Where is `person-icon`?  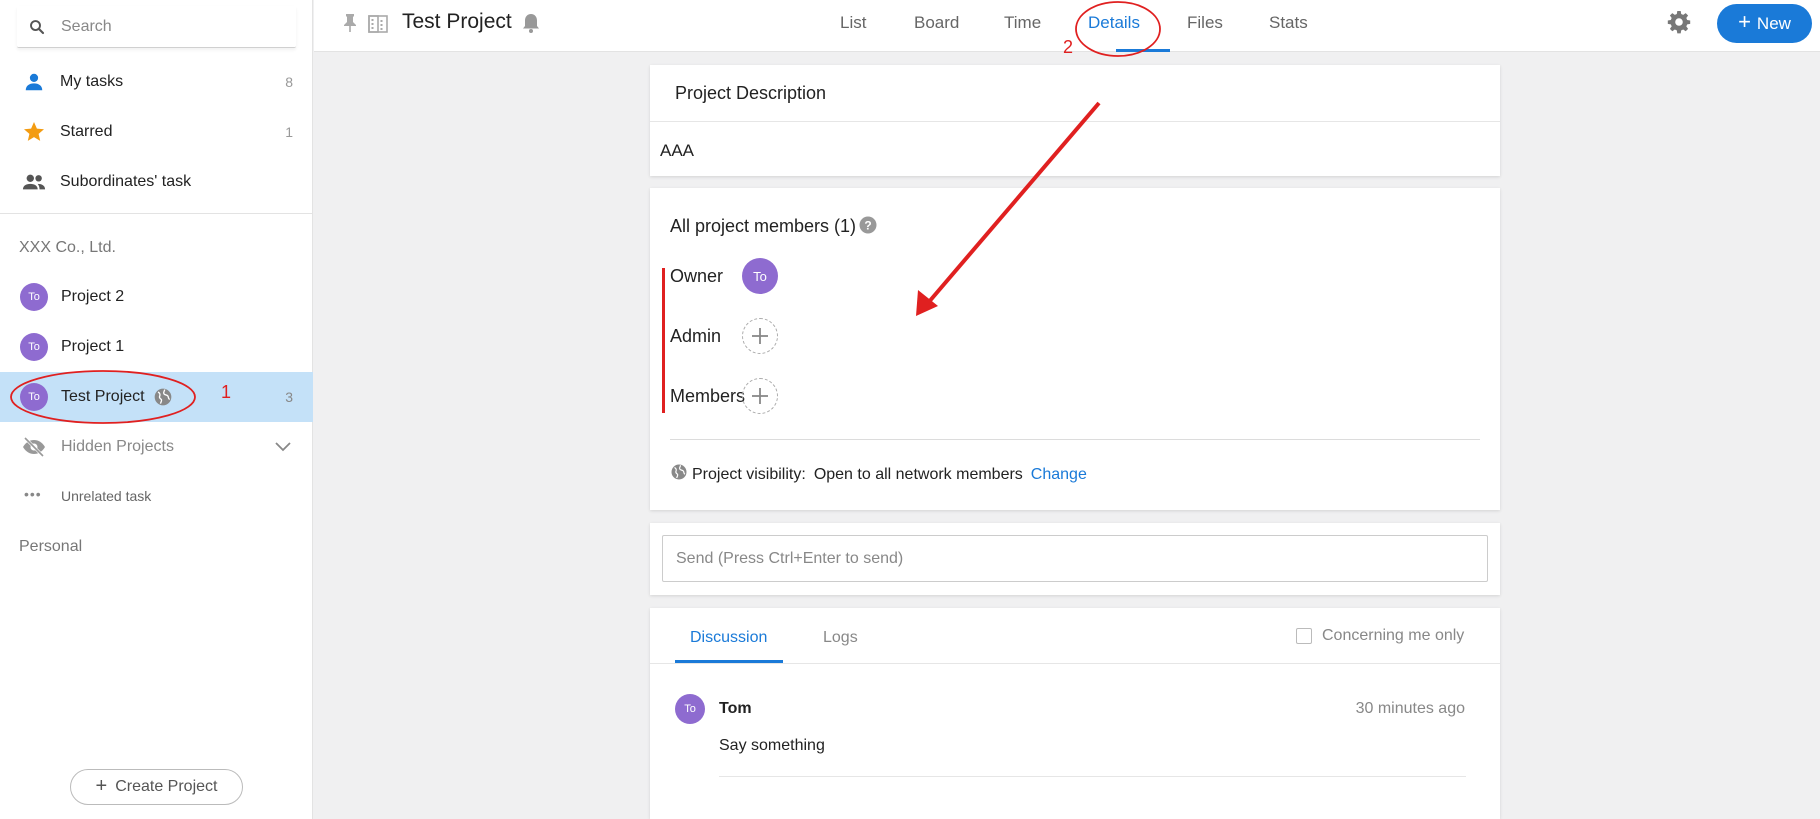
person-icon is located at coordinates (34, 82).